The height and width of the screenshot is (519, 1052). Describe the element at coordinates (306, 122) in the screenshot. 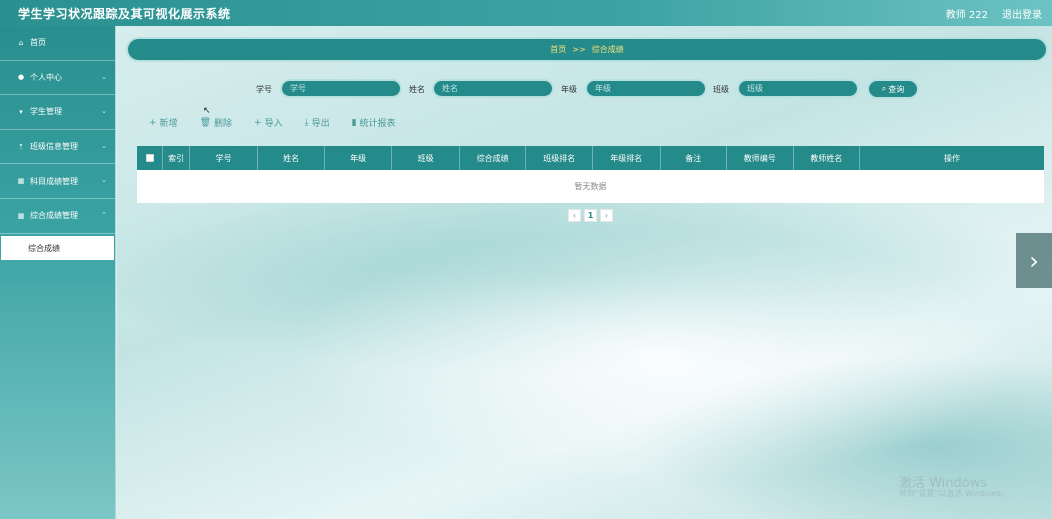

I see `download-icon: ⤓` at that location.